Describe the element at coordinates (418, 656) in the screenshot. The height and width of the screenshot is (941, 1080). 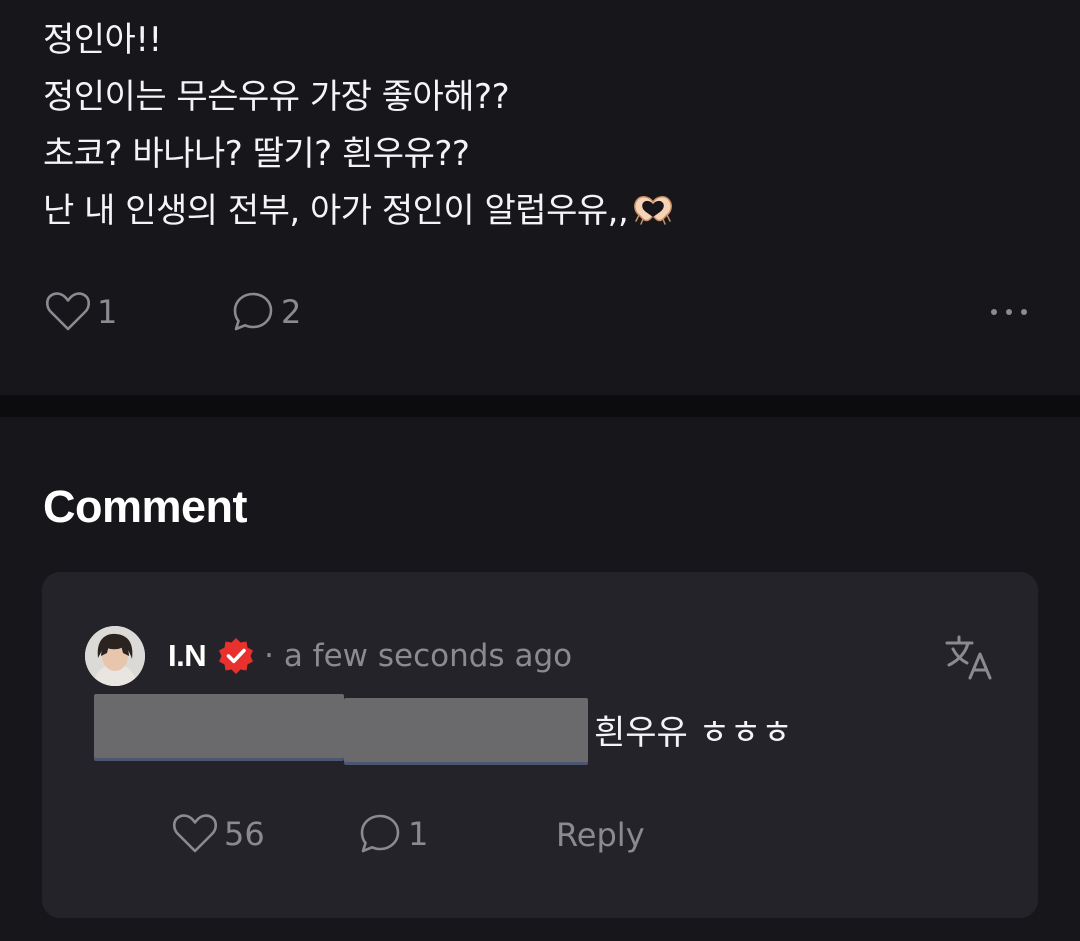
I see `comment-timestamp: · a few seconds ago` at that location.